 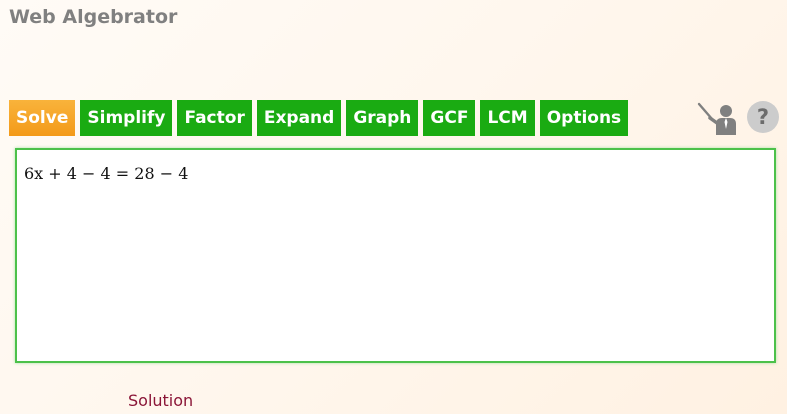 What do you see at coordinates (126, 118) in the screenshot?
I see `simplify-button: Simplify` at bounding box center [126, 118].